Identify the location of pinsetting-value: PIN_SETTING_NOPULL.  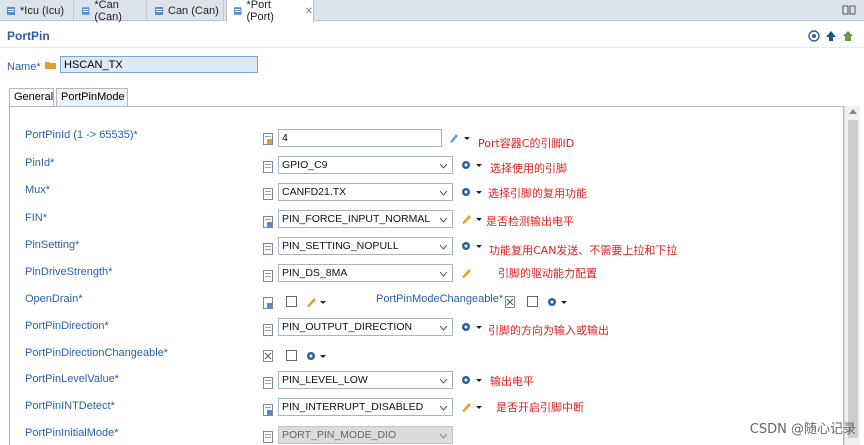
(340, 246).